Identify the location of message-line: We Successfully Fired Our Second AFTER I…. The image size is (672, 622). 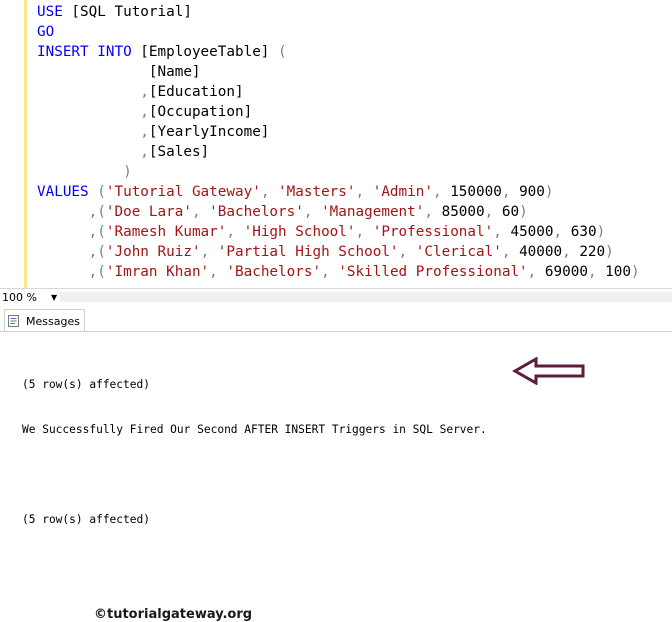
(254, 429).